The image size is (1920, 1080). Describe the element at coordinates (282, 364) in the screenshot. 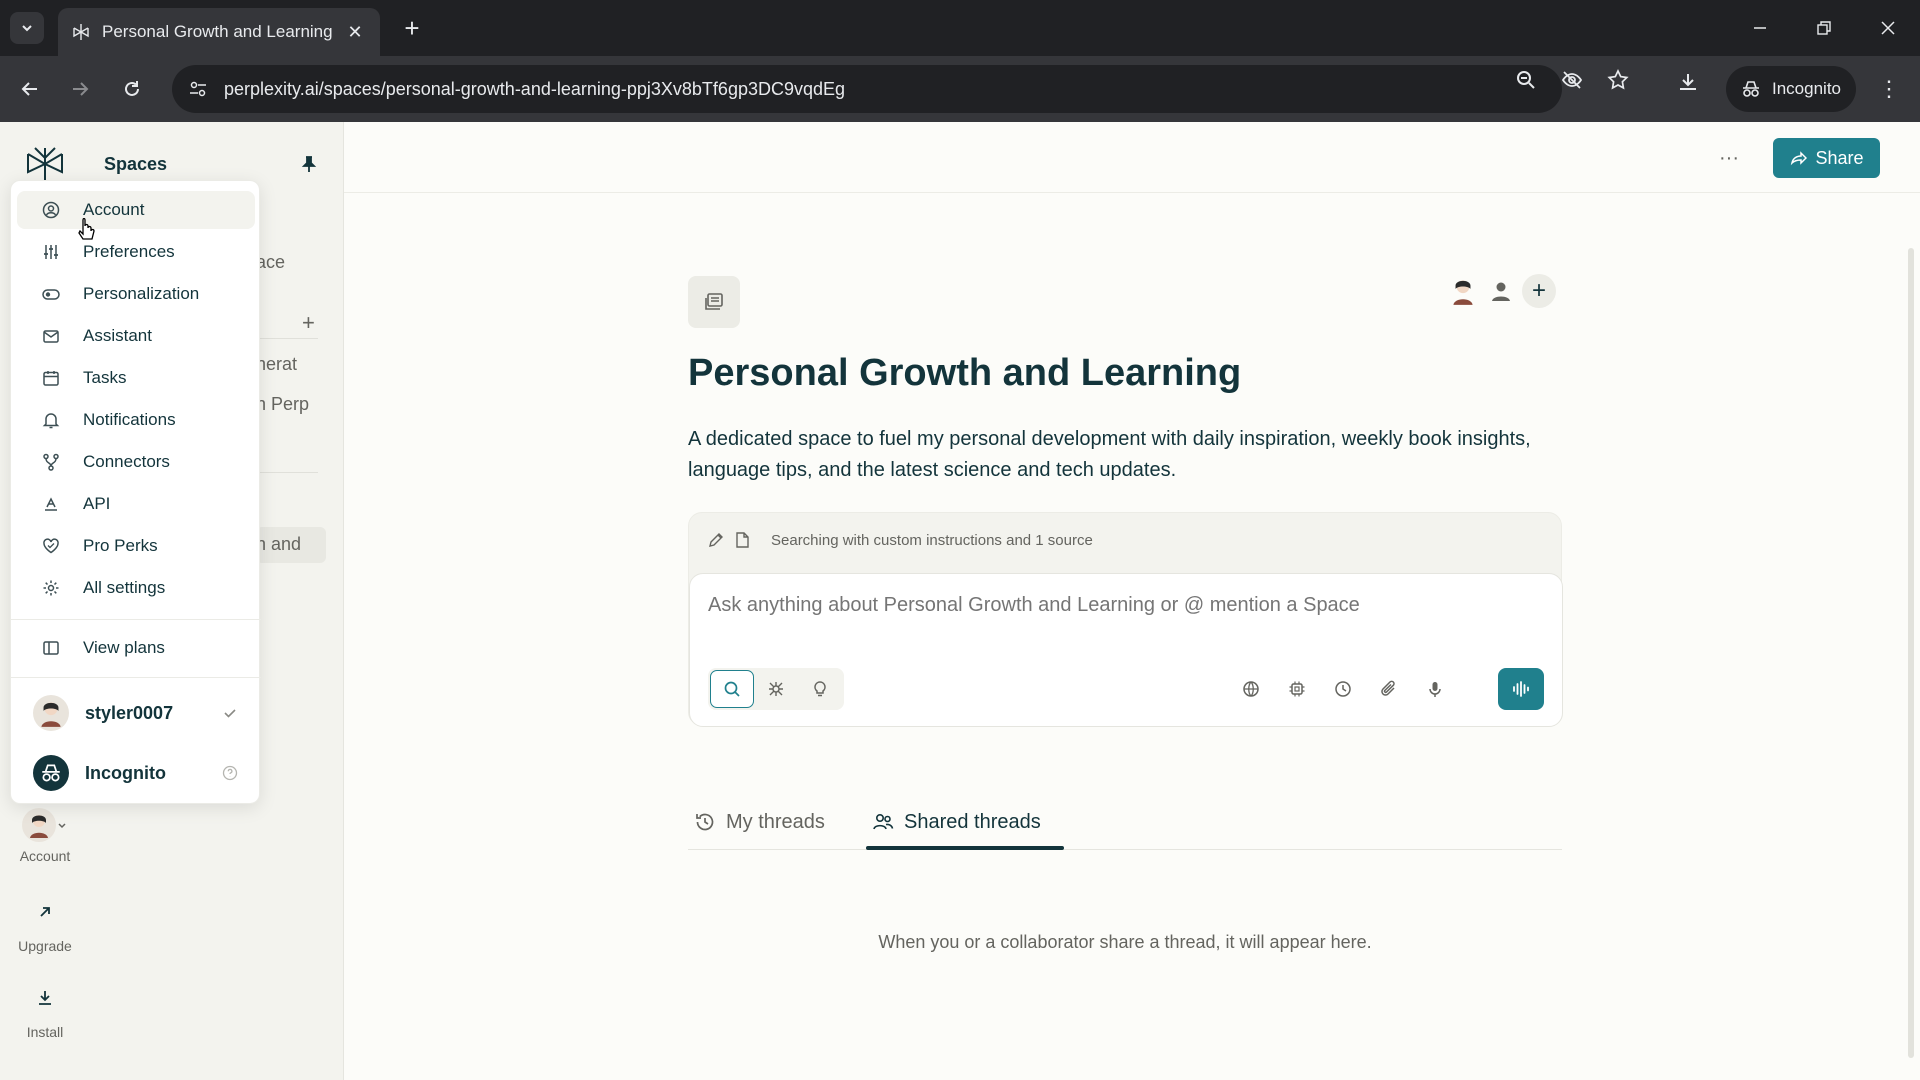

I see `sidebar-fragment: nerat` at that location.